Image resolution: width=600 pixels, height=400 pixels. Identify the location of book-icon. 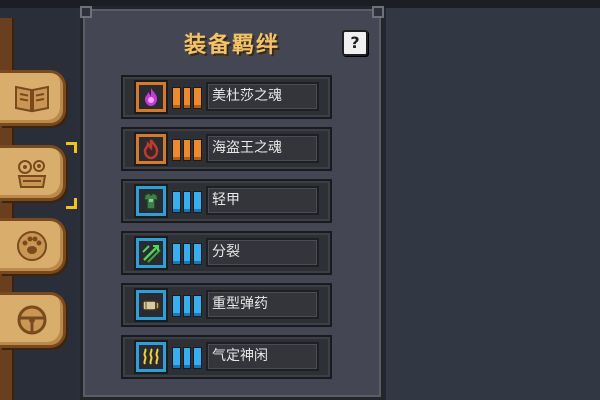
(31, 99).